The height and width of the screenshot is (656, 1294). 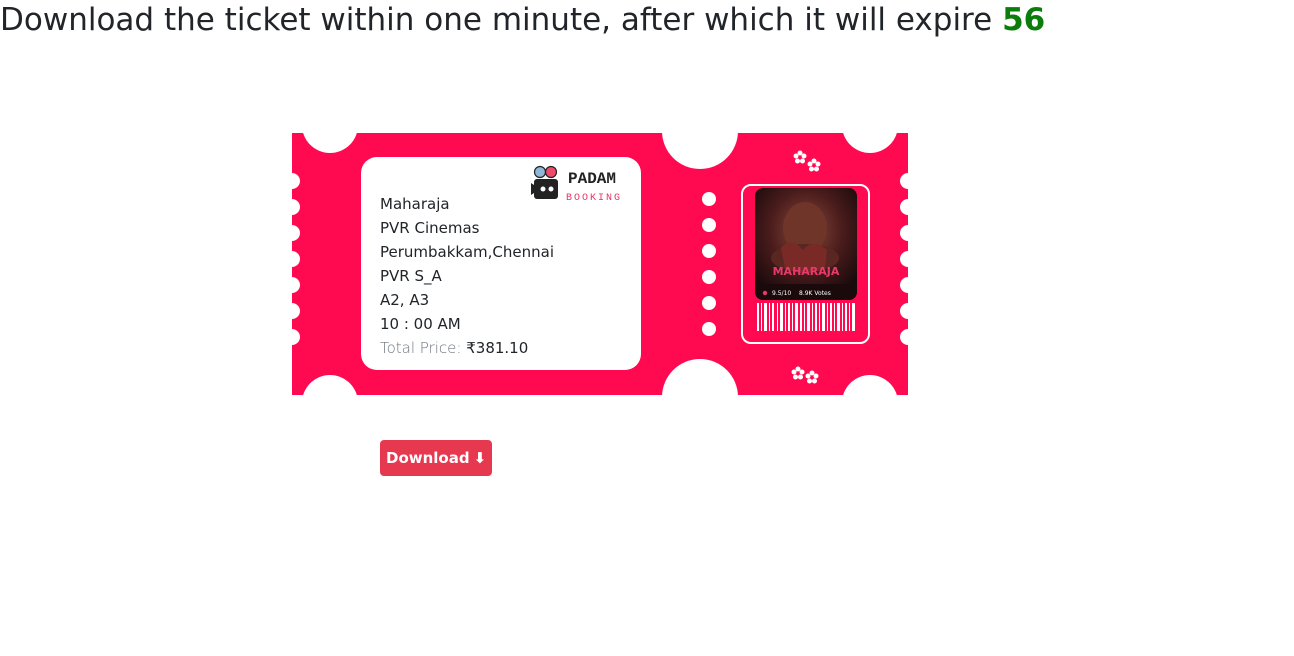 I want to click on movie-poster: MAHARAJA 9.5/10 8.9K Votes, so click(x=806, y=244).